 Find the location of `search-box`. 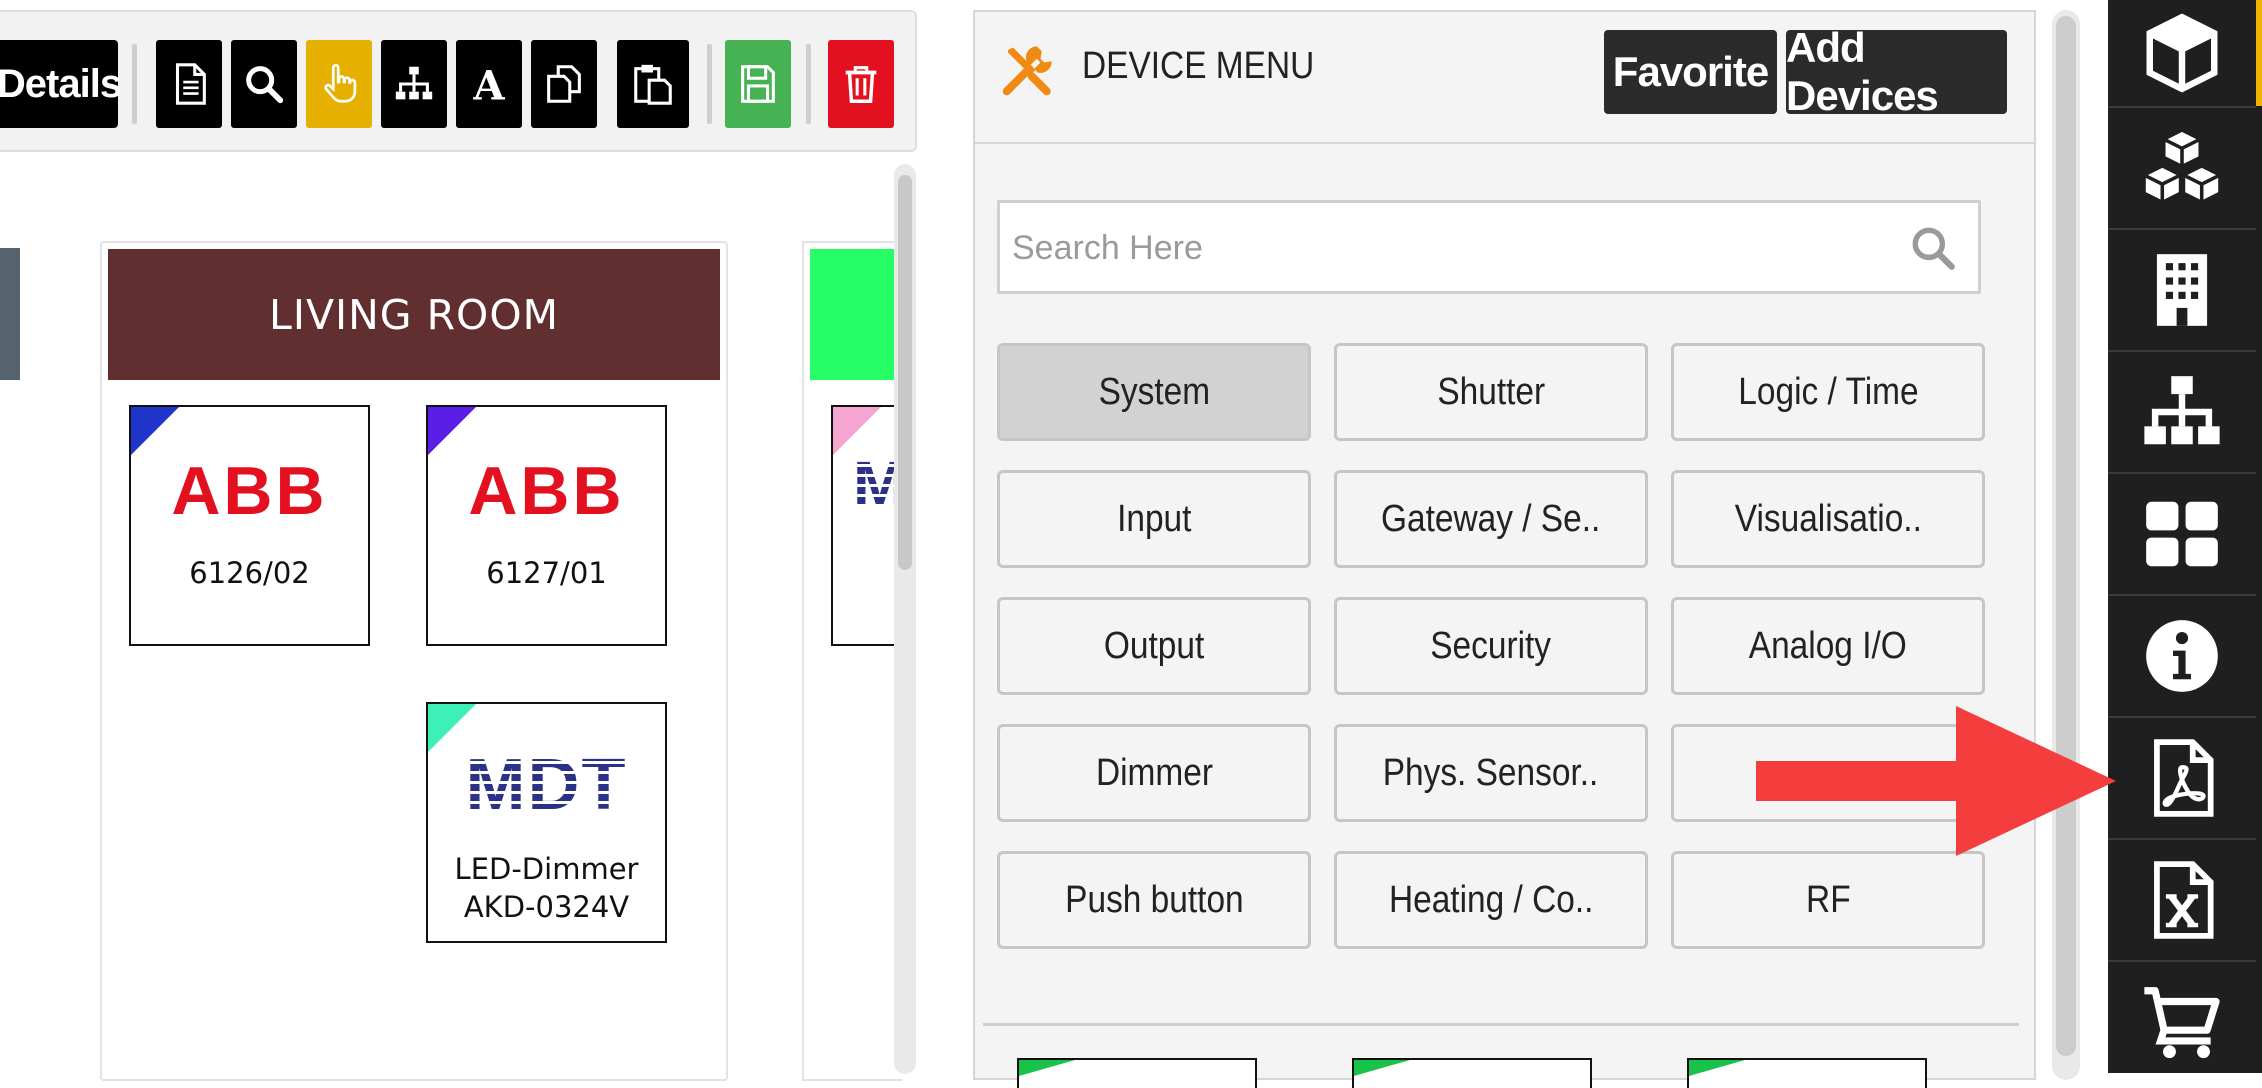

search-box is located at coordinates (1489, 247).